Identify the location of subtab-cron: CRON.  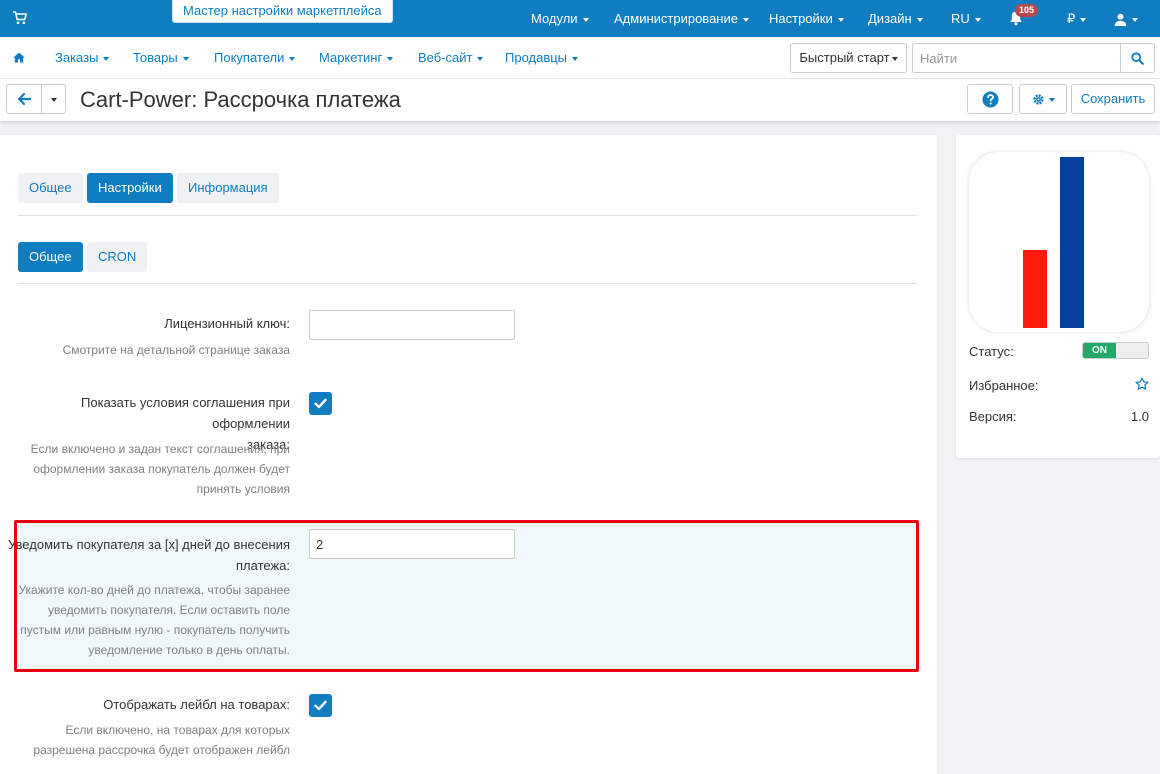
(117, 257).